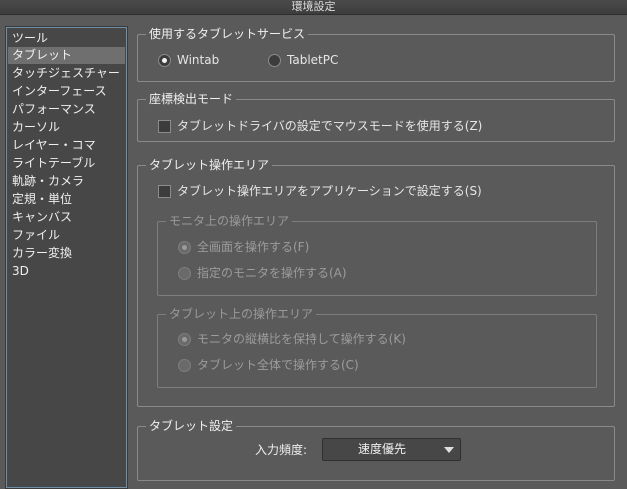 The image size is (627, 489). I want to click on sidebar-item-tablet: タブレット, so click(66, 55).